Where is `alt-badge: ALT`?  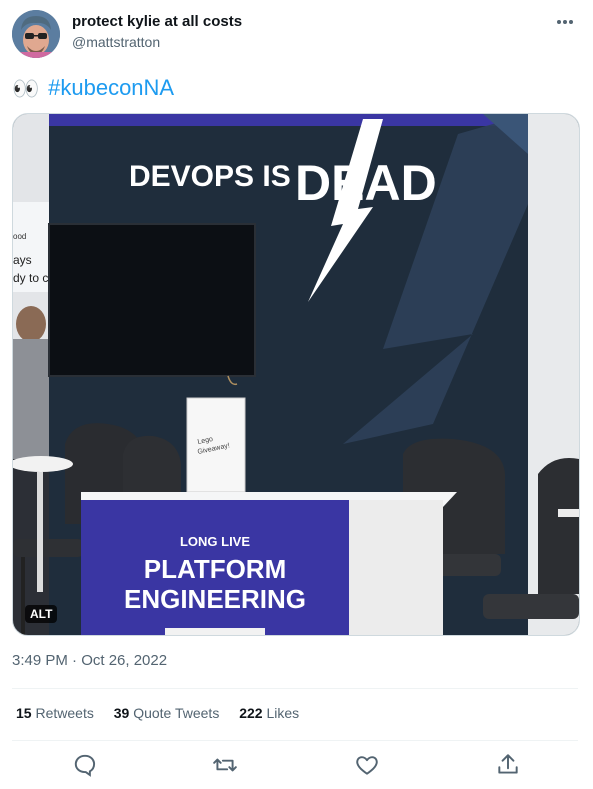 alt-badge: ALT is located at coordinates (41, 614).